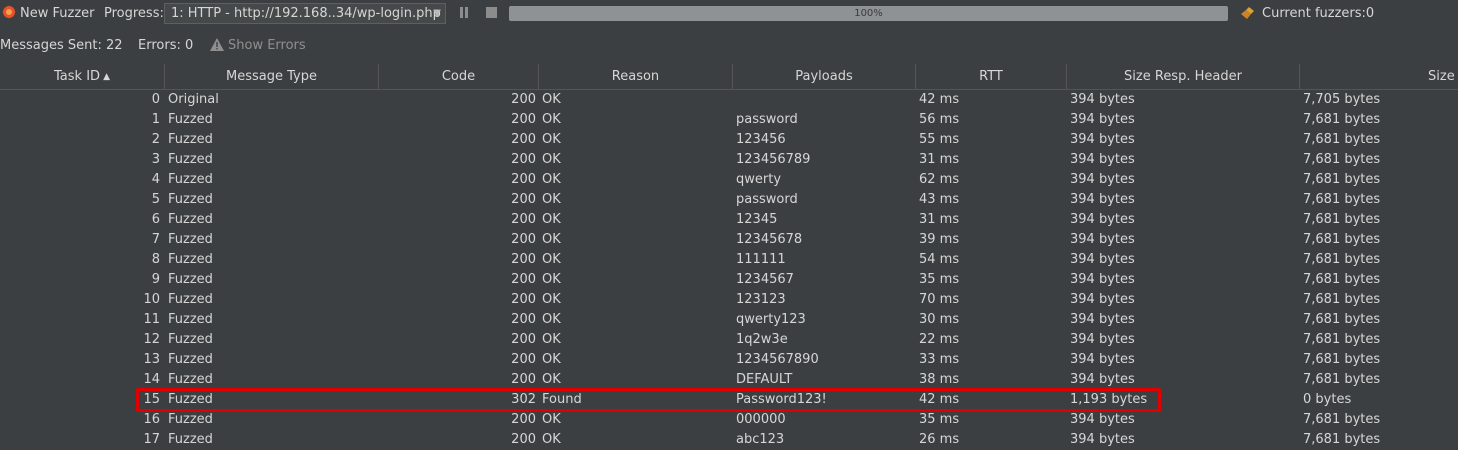 The width and height of the screenshot is (1458, 450). What do you see at coordinates (729, 46) in the screenshot?
I see `fuzzer-status-bar: Messages Sent: 22 Errors: 0 Show Errors` at bounding box center [729, 46].